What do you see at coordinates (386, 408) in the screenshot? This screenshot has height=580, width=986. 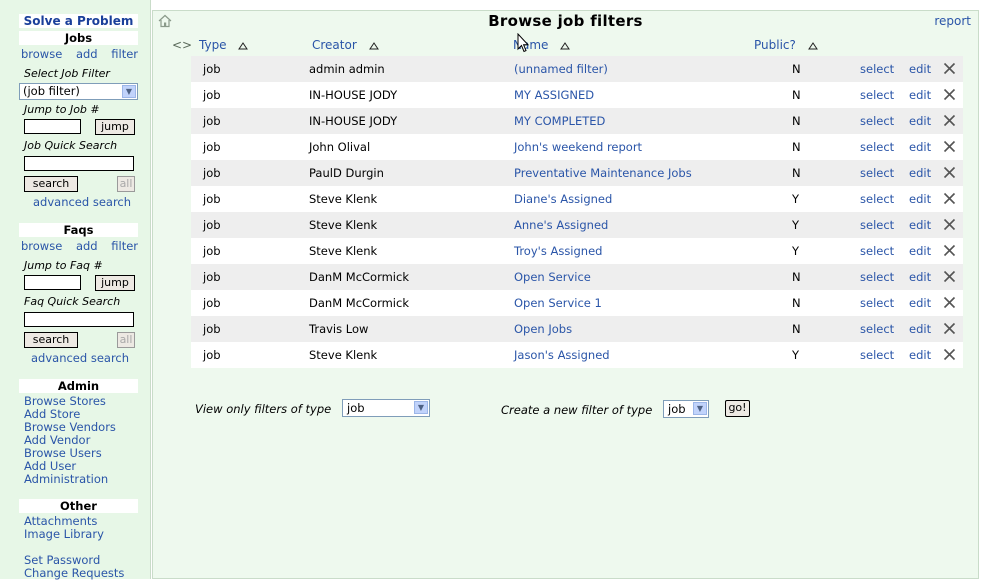 I see `view-filter-type-select: job ▼` at bounding box center [386, 408].